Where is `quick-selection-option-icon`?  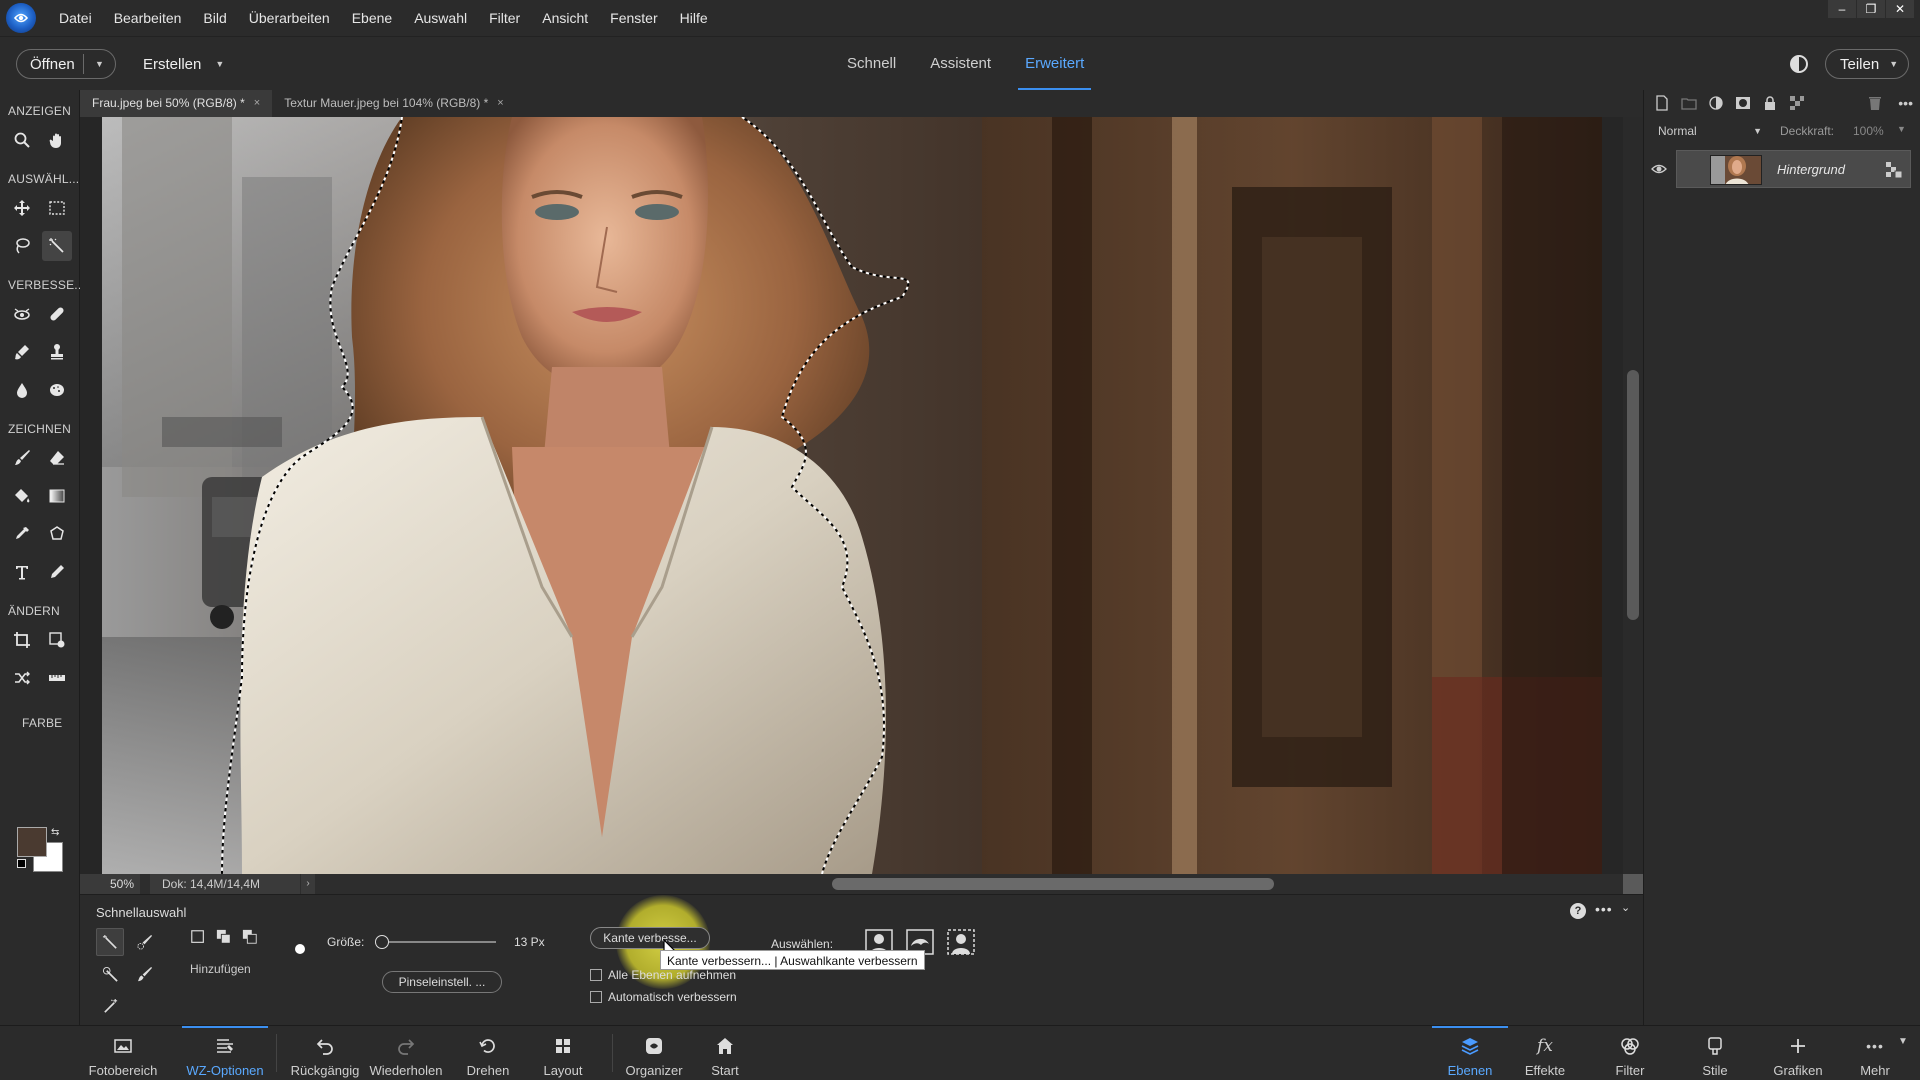 quick-selection-option-icon is located at coordinates (110, 942).